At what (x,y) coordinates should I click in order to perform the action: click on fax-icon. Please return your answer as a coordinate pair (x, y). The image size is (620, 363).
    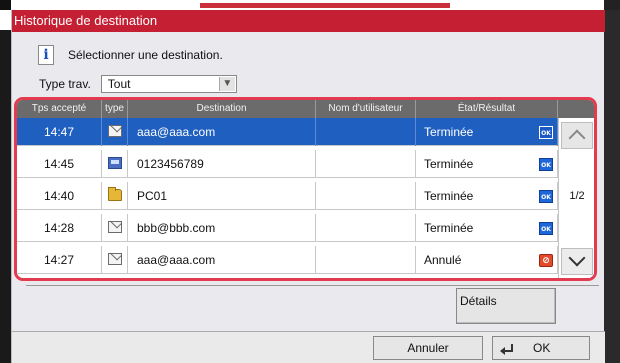
    Looking at the image, I should click on (114, 163).